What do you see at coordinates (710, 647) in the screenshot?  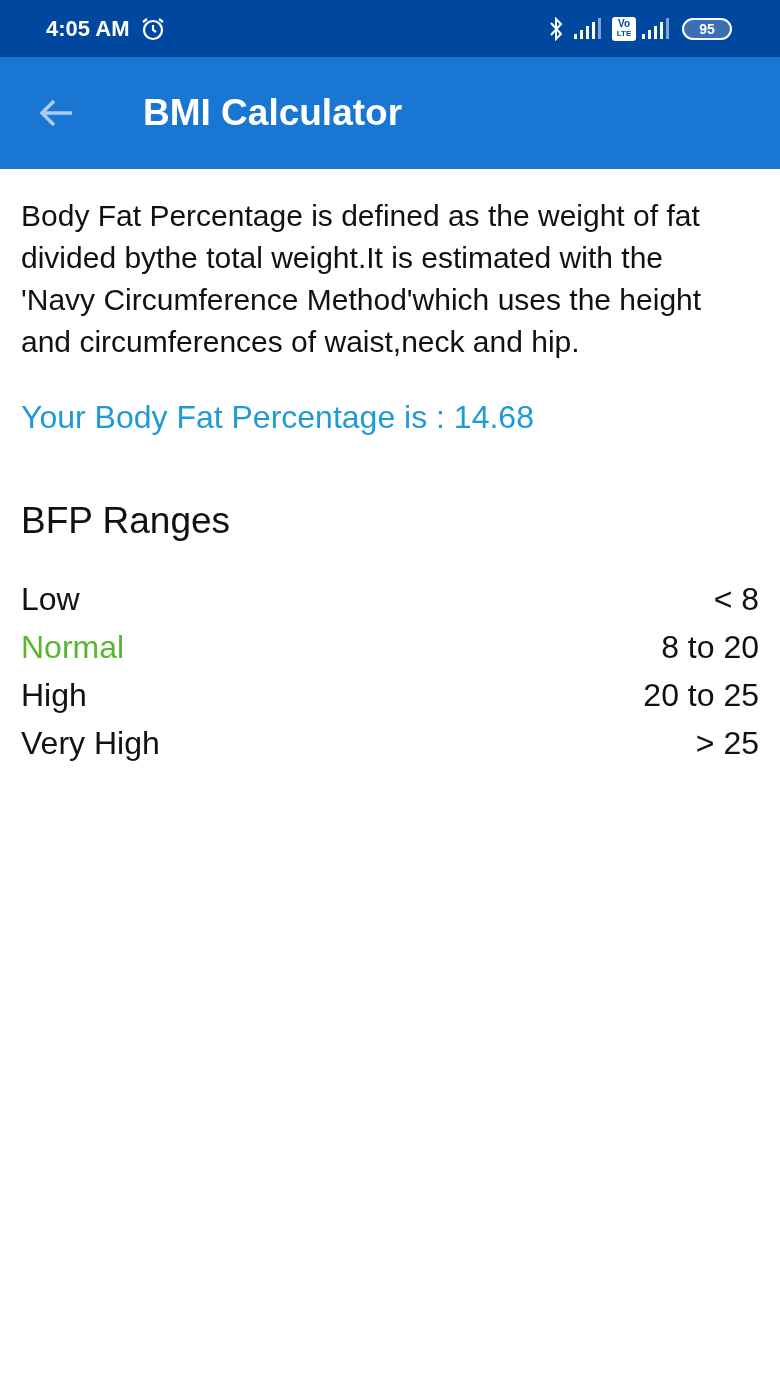 I see `range-value: 8 to 20` at bounding box center [710, 647].